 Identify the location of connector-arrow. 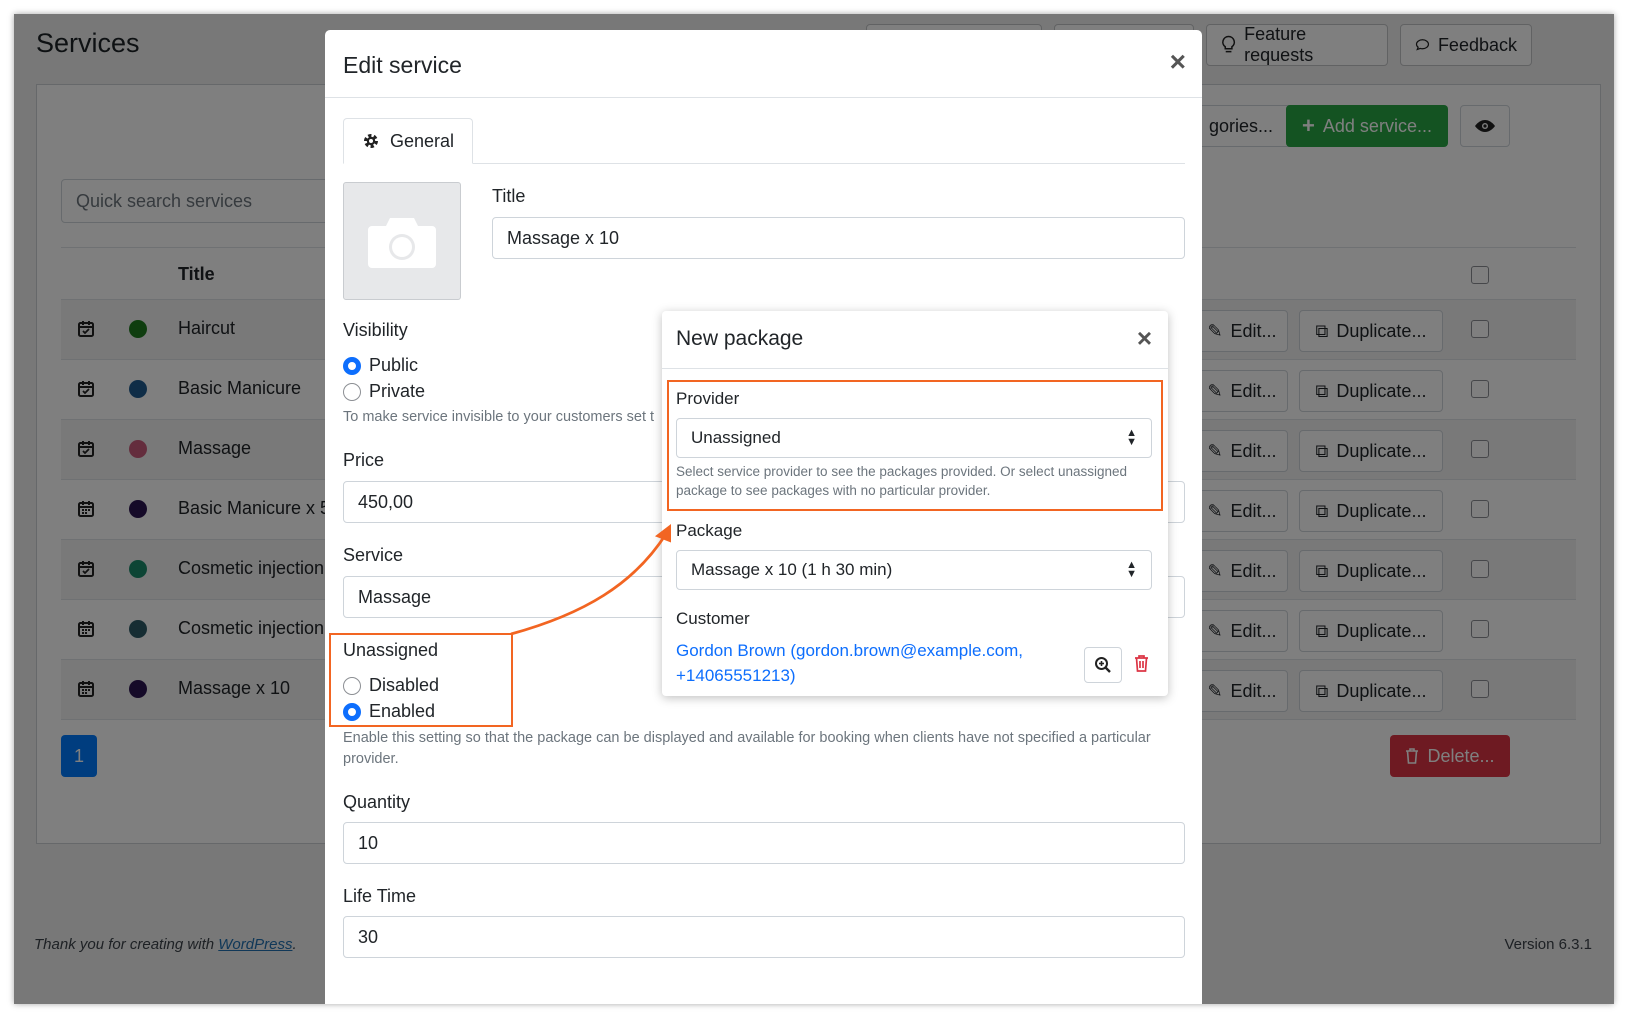
(590, 579).